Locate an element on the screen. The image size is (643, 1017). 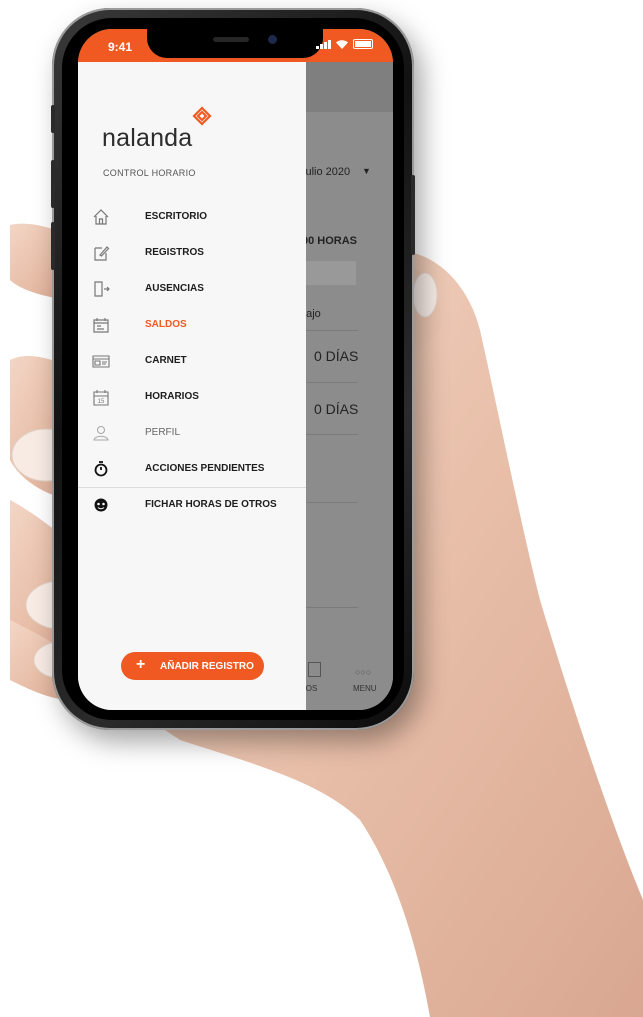
menu-item-horarios: 15 HORARIOS is located at coordinates (192, 398).